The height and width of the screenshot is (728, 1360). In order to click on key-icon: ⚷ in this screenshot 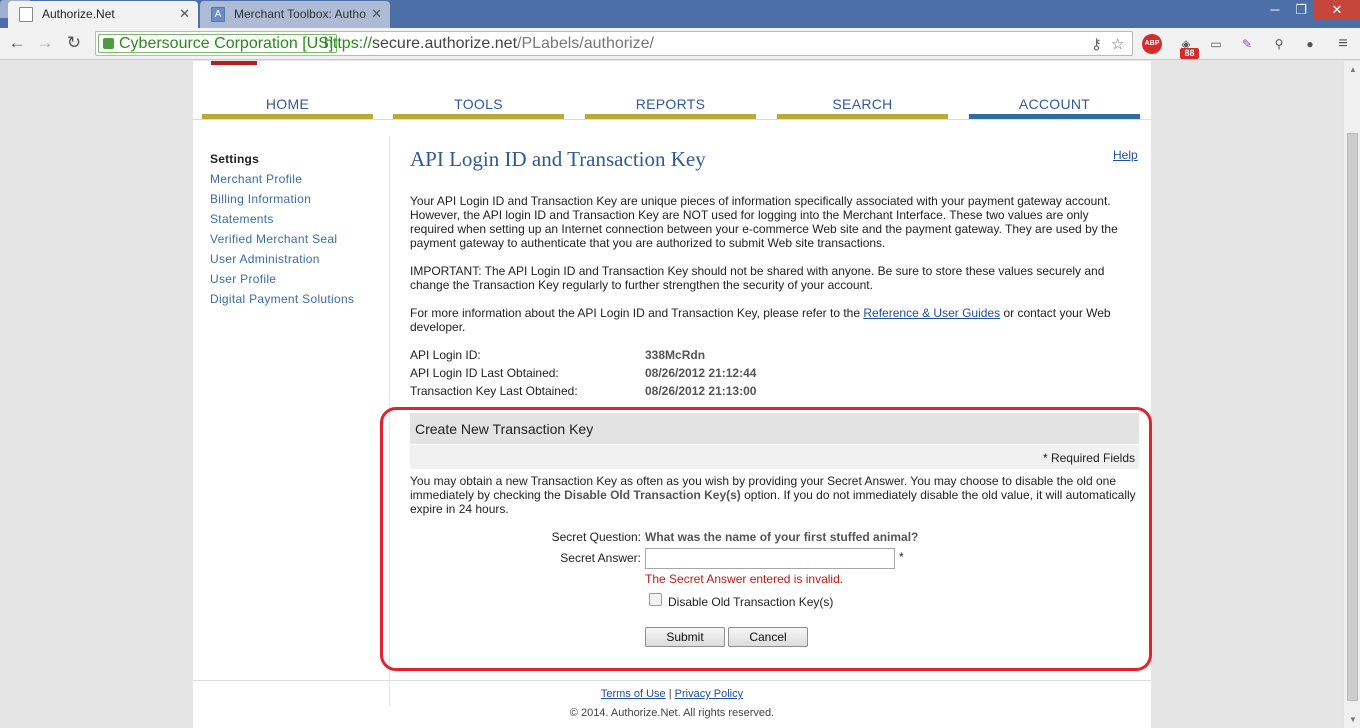, I will do `click(1096, 44)`.